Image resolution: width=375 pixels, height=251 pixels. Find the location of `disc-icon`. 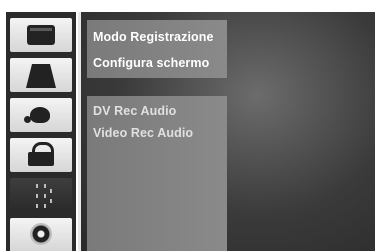

disc-icon is located at coordinates (41, 234).